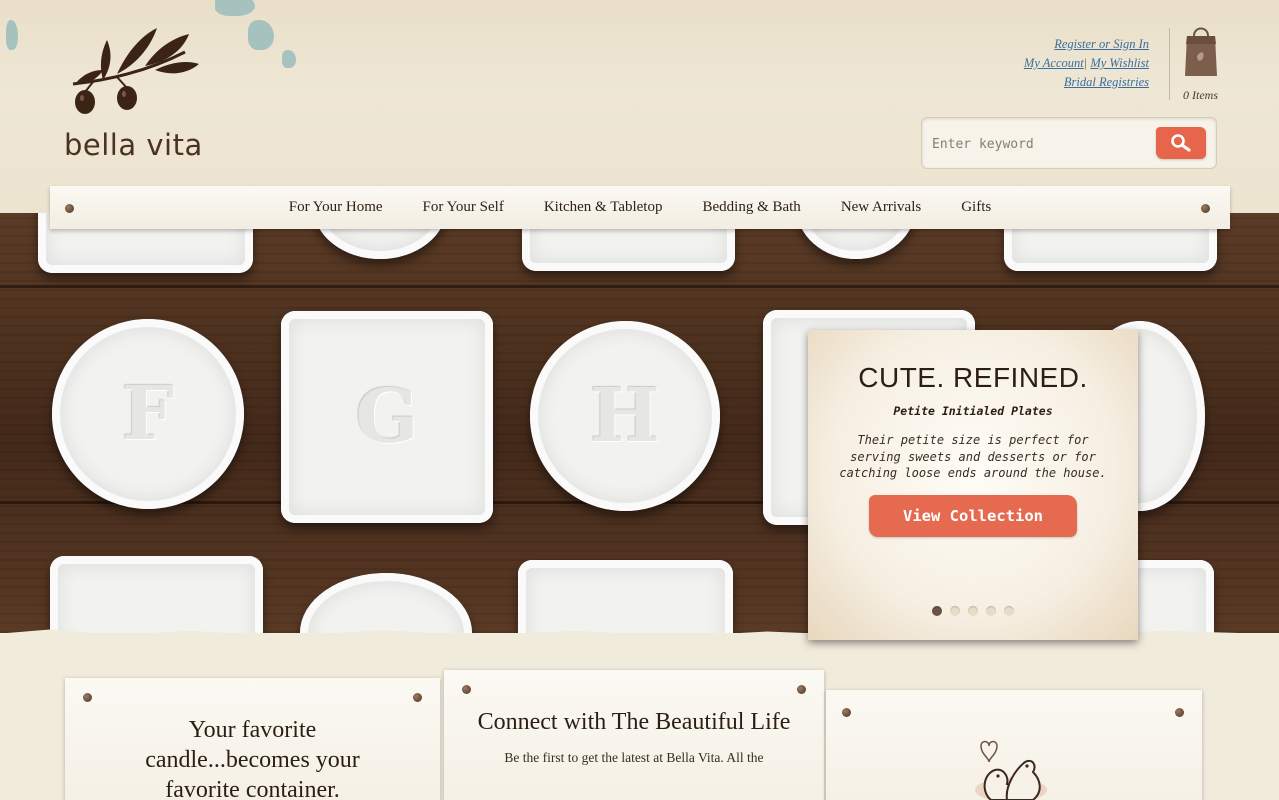 Image resolution: width=1279 pixels, height=800 pixels. I want to click on view-collection-button: View Collection, so click(973, 515).